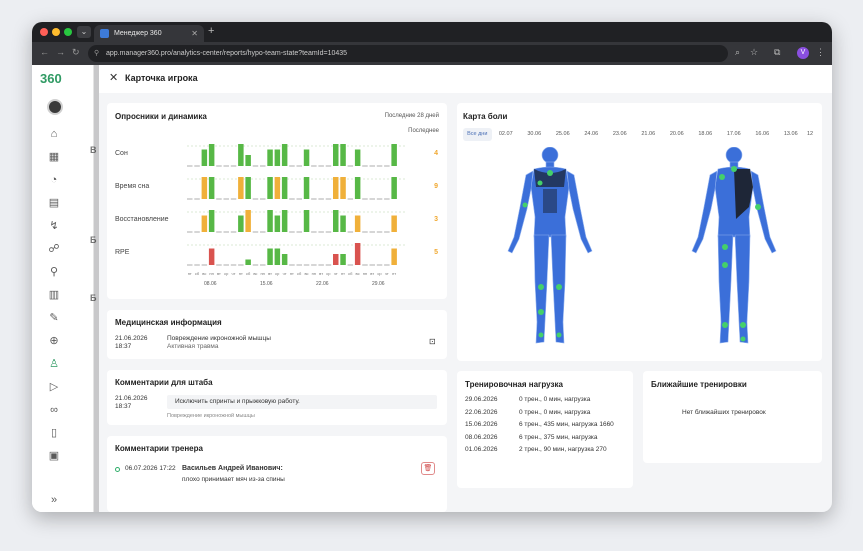 Image resolution: width=863 pixels, height=551 pixels. What do you see at coordinates (54, 203) in the screenshot?
I see `report-icon: ▤` at bounding box center [54, 203].